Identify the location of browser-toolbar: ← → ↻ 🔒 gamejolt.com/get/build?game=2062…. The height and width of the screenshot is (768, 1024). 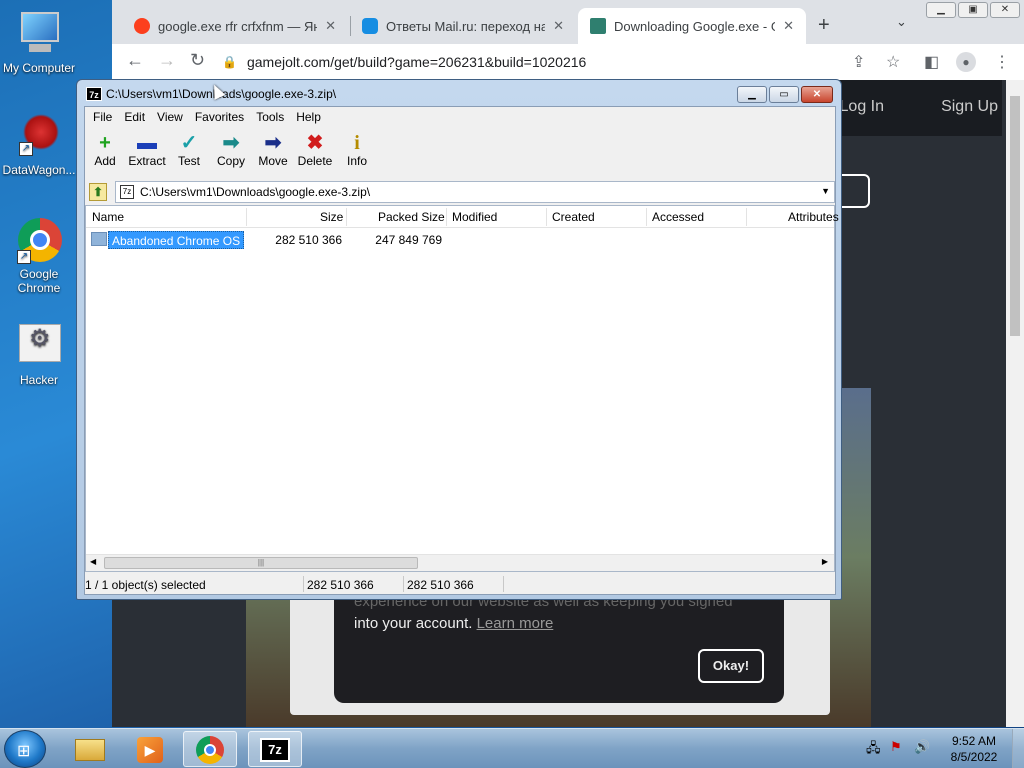
(568, 62).